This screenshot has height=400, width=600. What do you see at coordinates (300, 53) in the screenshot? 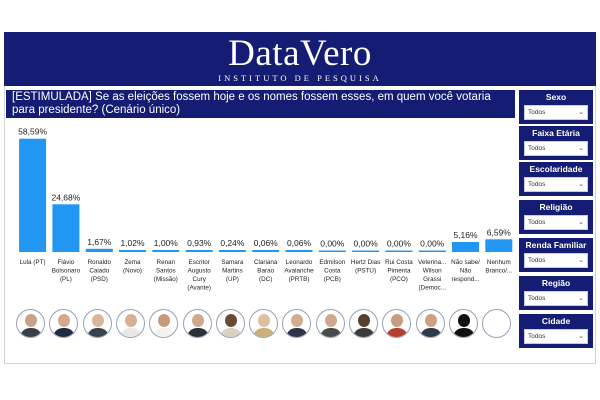
I see `brand-logo: DataVero` at bounding box center [300, 53].